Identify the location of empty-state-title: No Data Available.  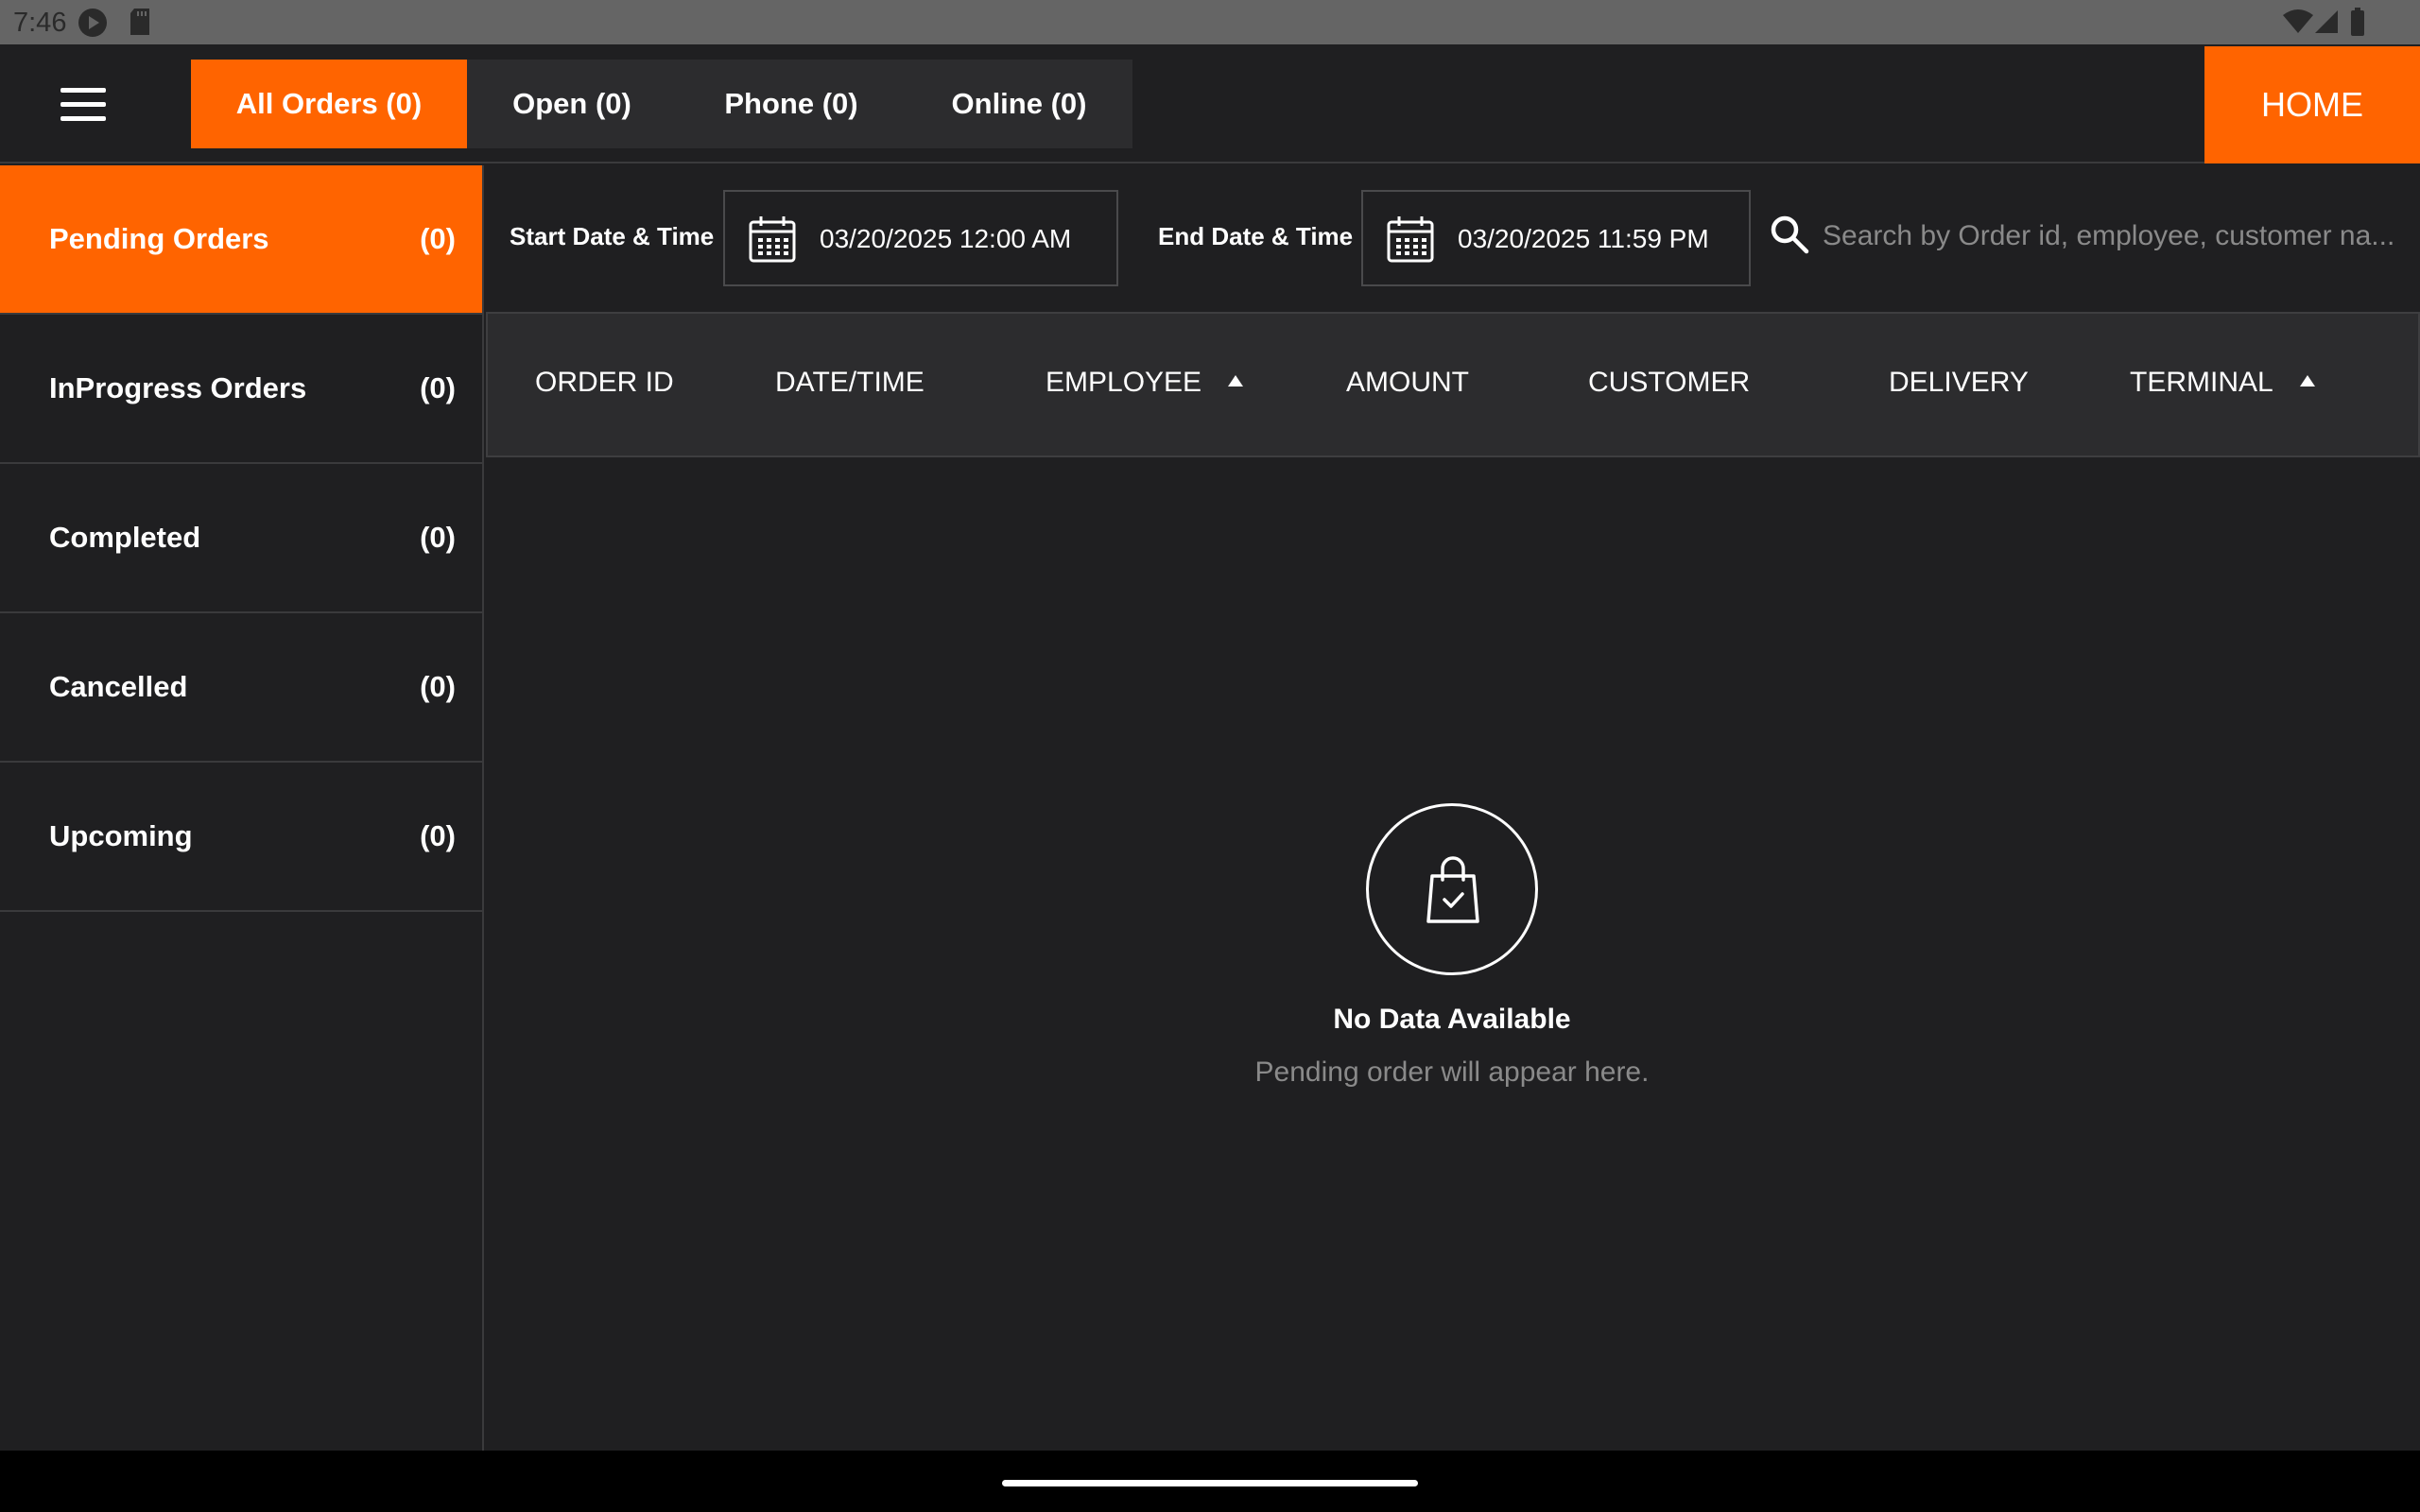
(1452, 1019).